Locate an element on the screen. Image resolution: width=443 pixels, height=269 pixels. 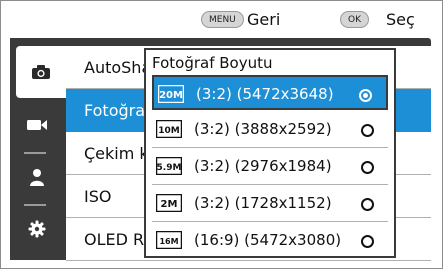
tab-video is located at coordinates (37, 125).